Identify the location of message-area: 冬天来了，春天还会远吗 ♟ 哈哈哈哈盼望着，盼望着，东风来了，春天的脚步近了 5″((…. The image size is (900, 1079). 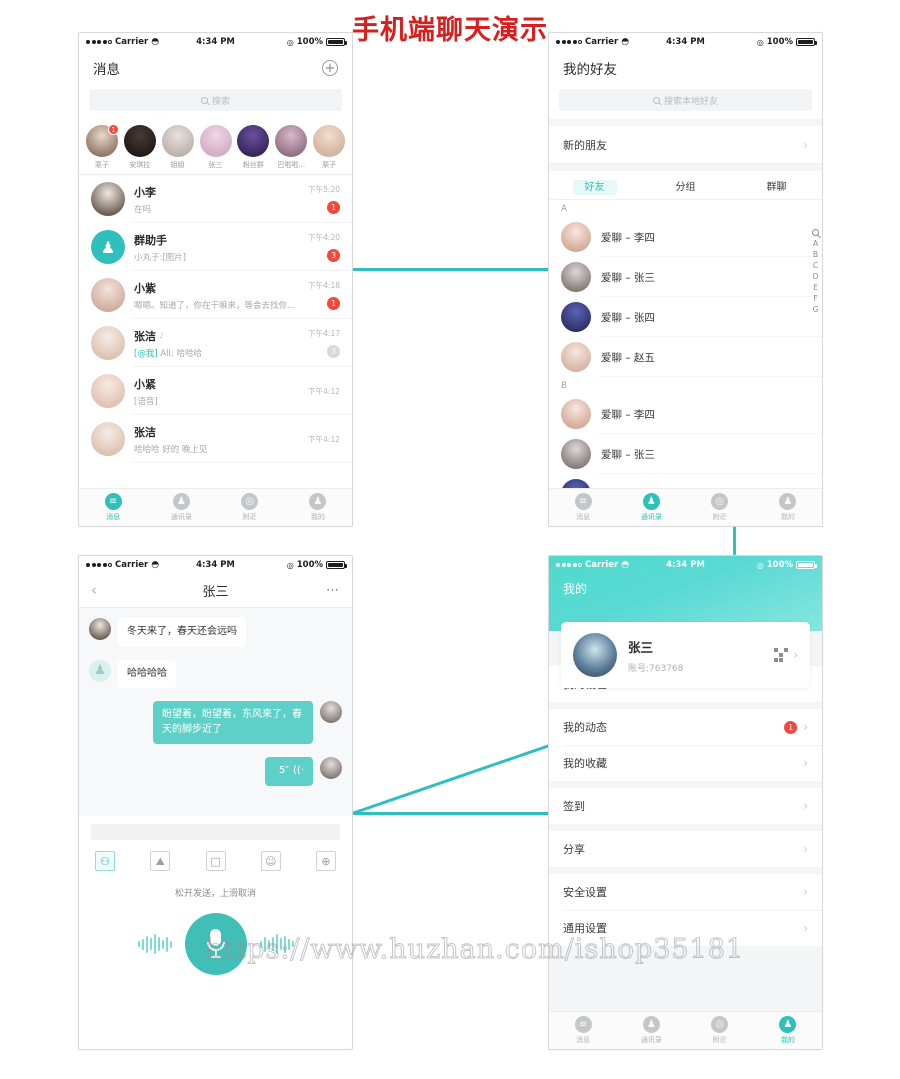
(215, 712).